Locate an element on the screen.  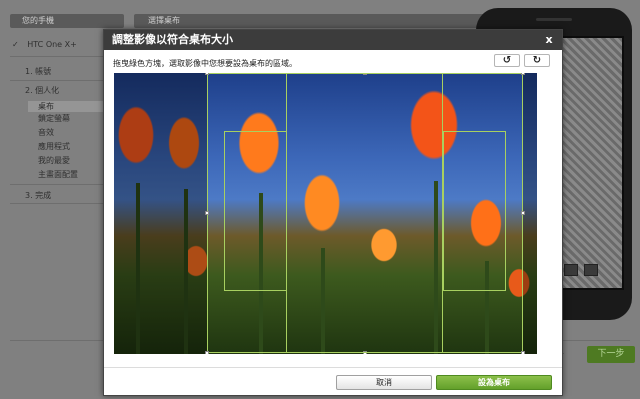
check-icon: ✓ is located at coordinates (15, 44).